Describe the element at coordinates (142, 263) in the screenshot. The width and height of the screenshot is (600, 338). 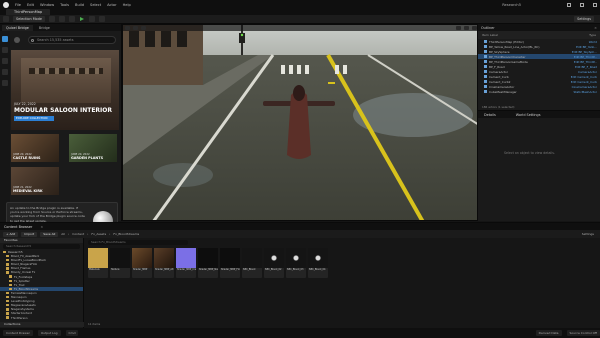
I see `asset-tile: Shader_MBP` at that location.